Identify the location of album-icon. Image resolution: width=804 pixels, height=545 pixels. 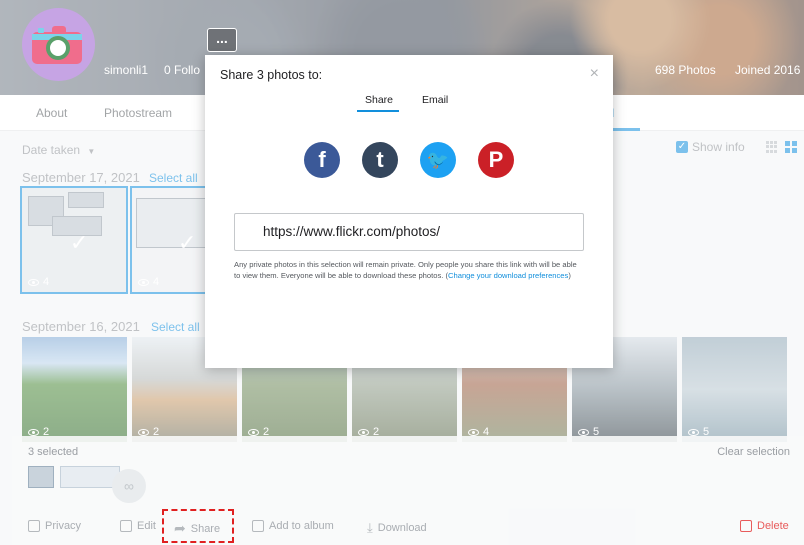
(258, 526).